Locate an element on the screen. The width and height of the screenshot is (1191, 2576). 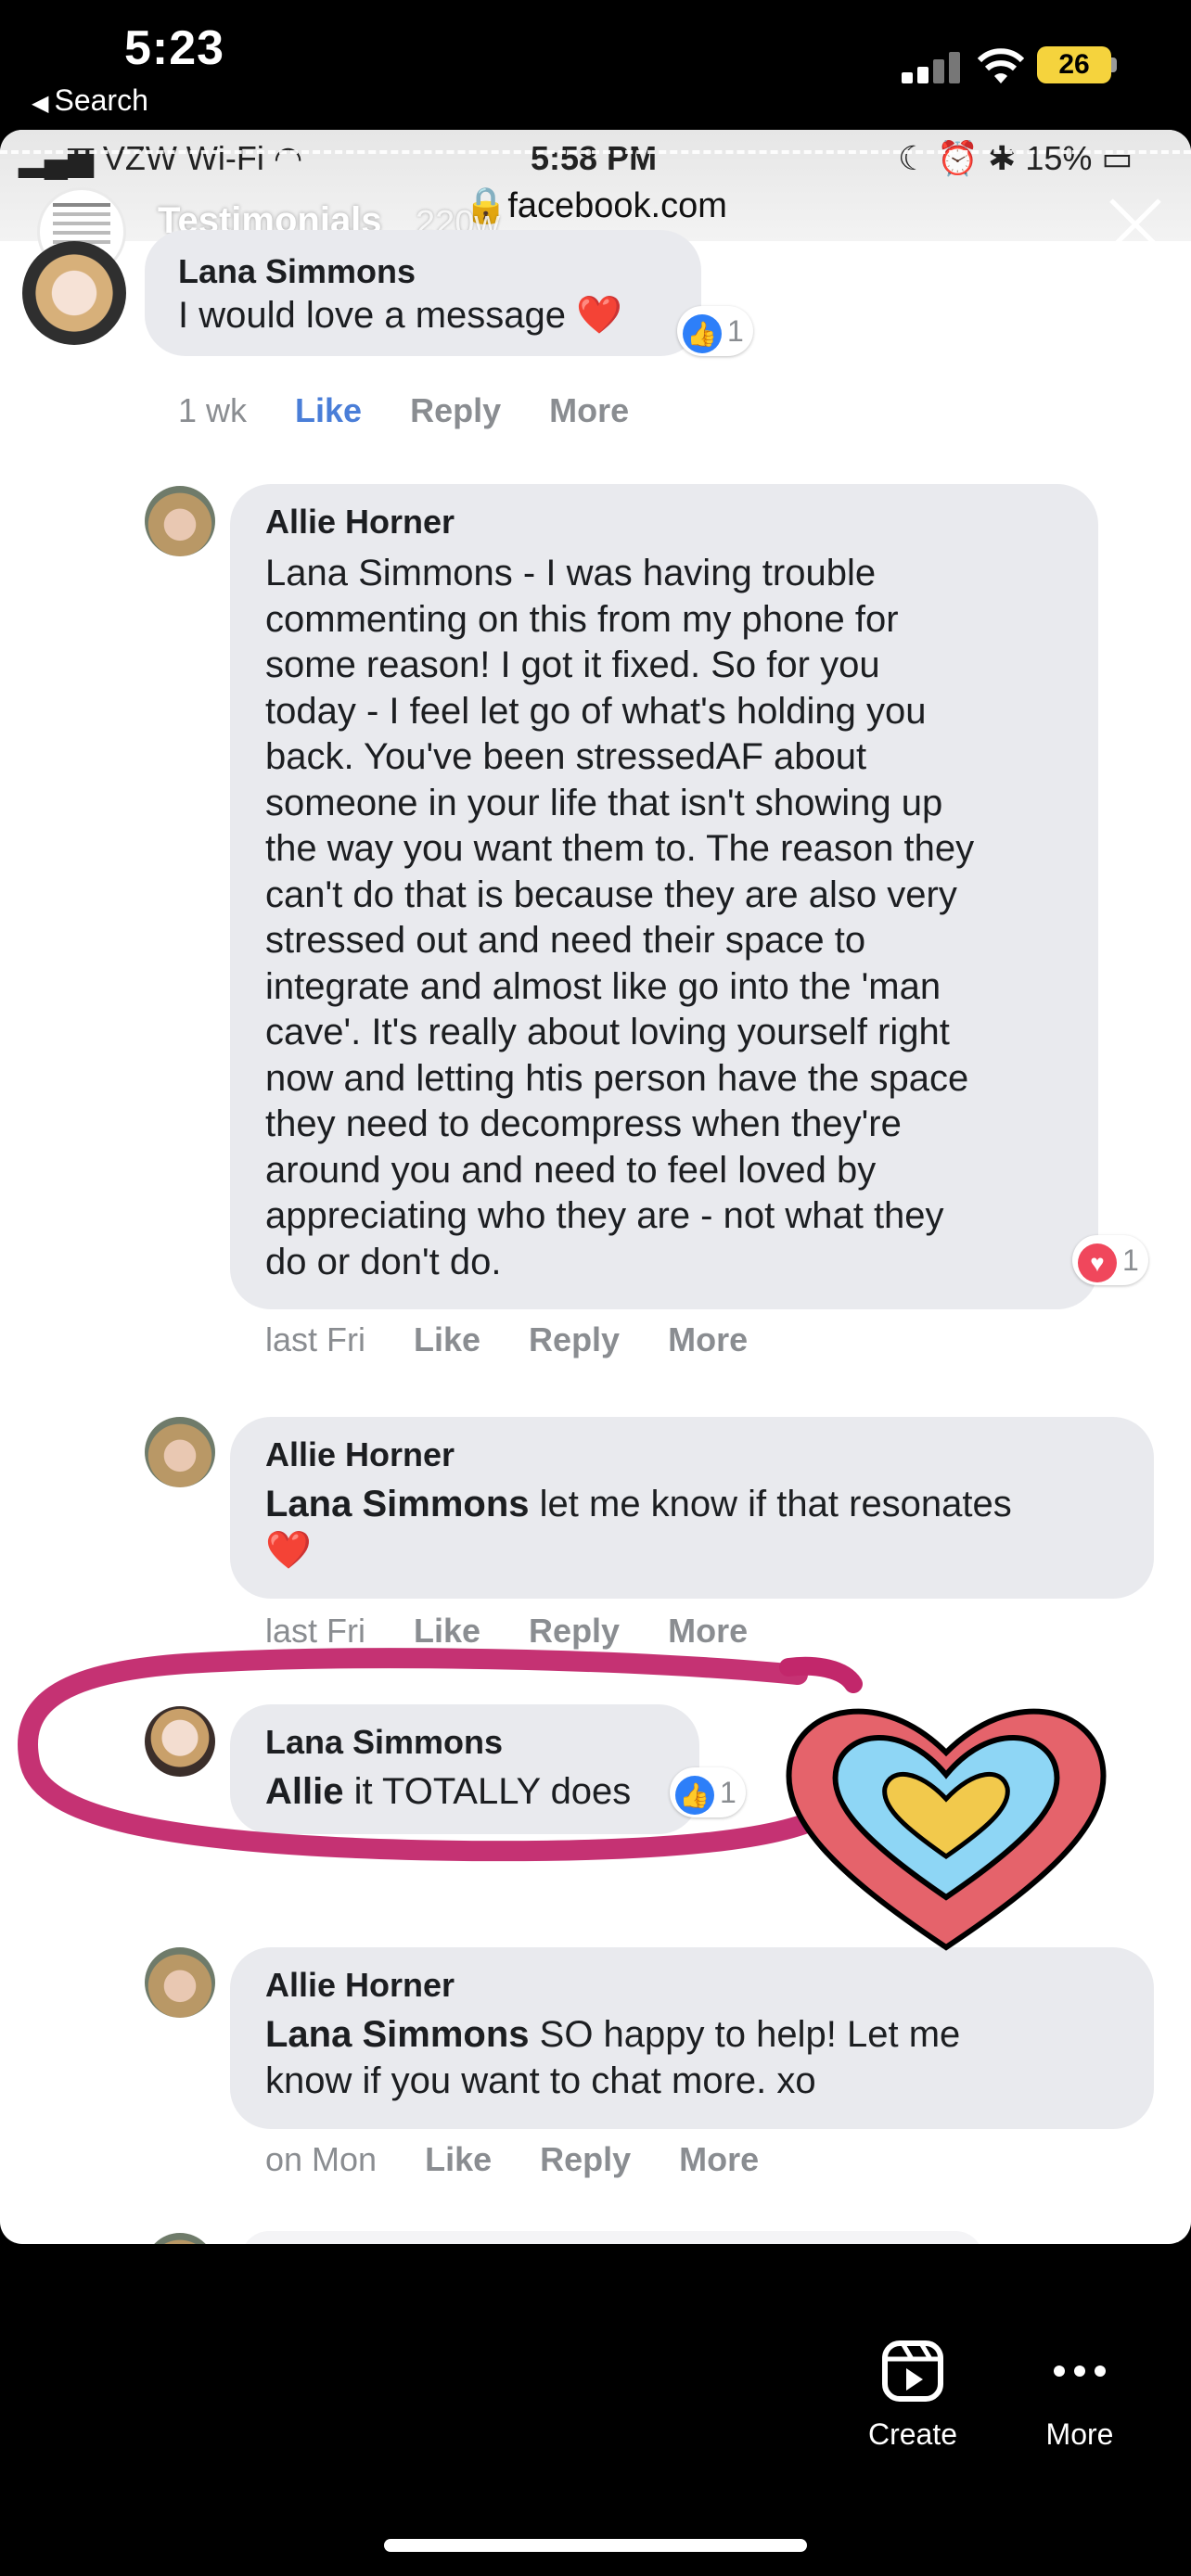
love-reaction: ♥ 1 is located at coordinates (1110, 1260).